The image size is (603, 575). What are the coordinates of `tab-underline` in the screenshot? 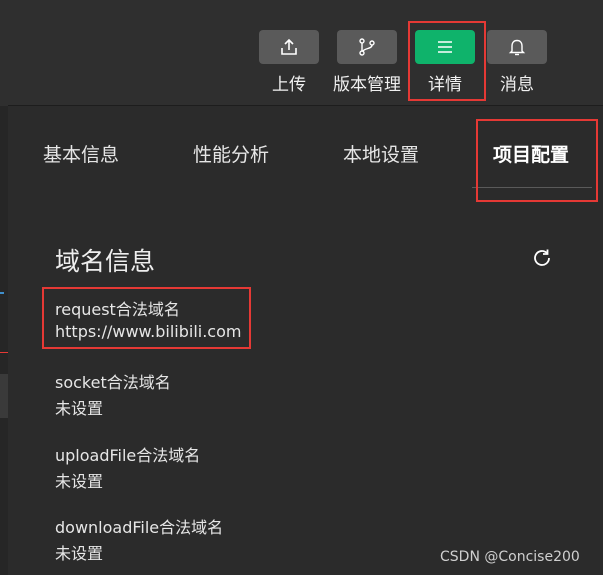 It's located at (532, 187).